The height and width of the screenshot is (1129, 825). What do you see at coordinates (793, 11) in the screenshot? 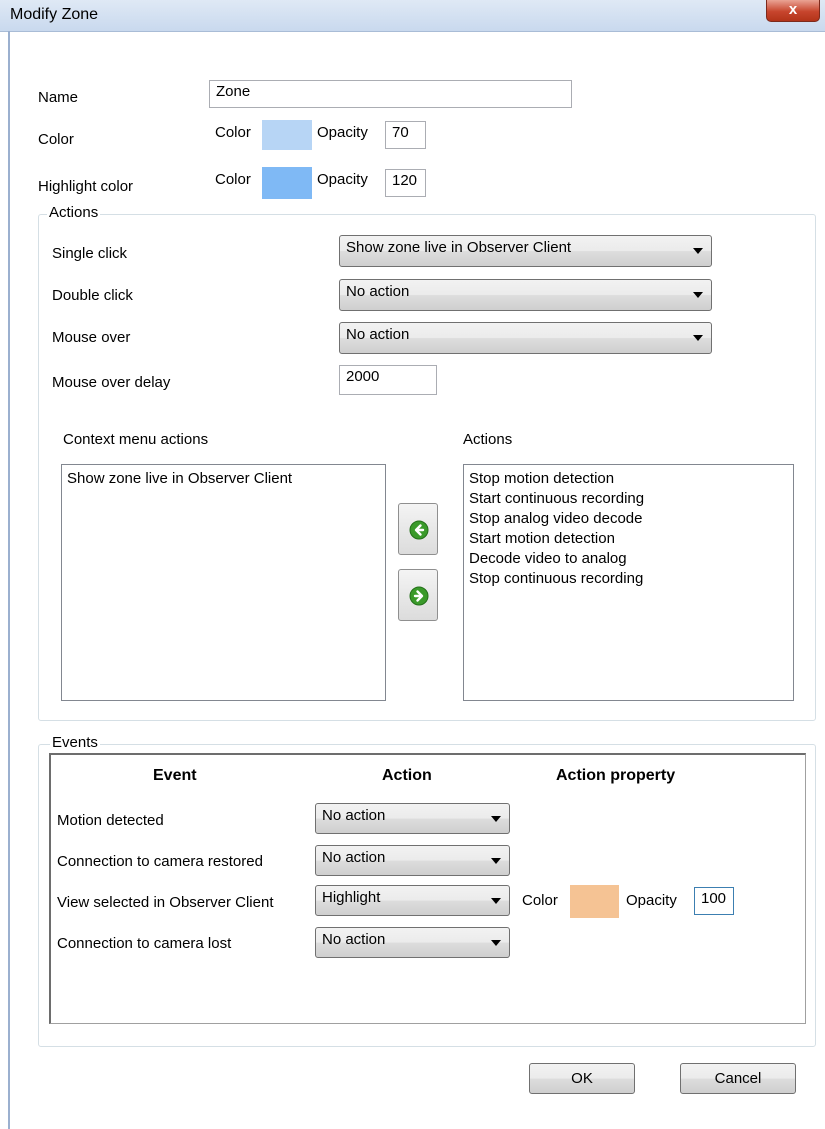
I see `close-button: x` at bounding box center [793, 11].